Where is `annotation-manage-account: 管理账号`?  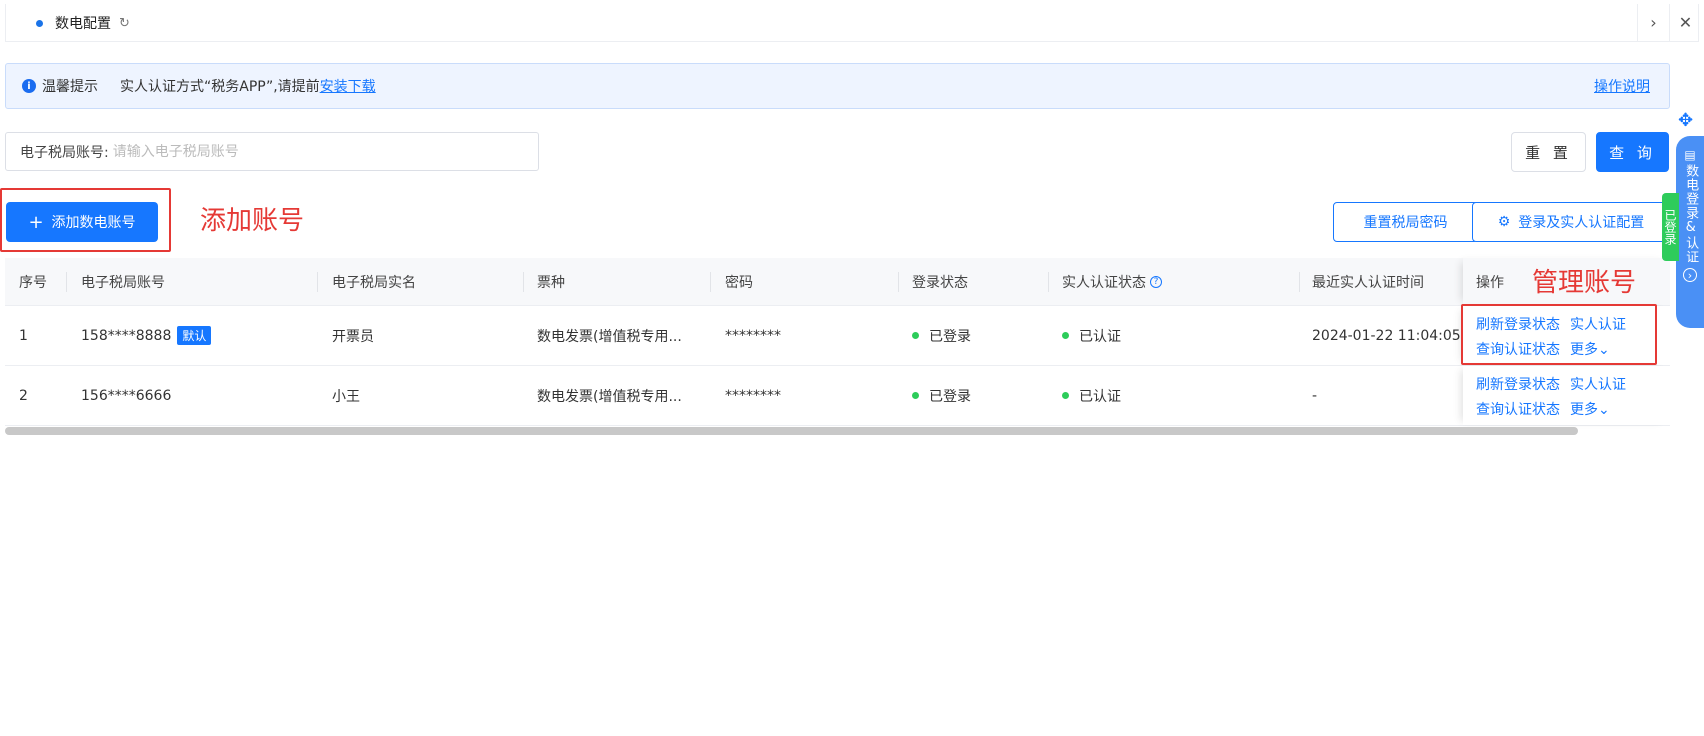 annotation-manage-account: 管理账号 is located at coordinates (1584, 283).